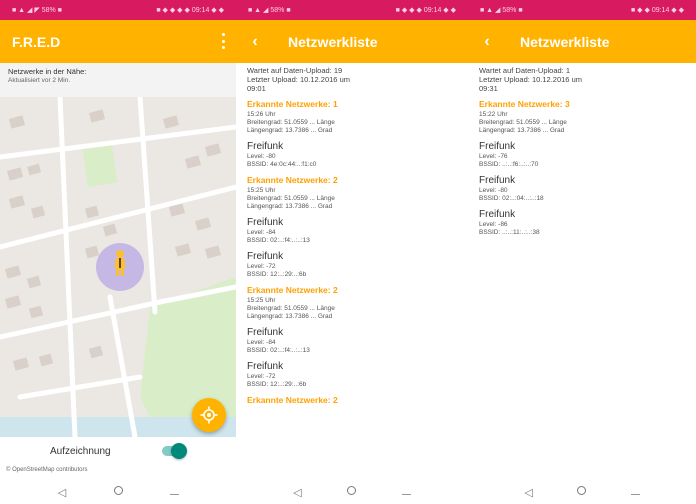  What do you see at coordinates (256, 88) in the screenshot?
I see `last-upload-time: 09:01` at bounding box center [256, 88].